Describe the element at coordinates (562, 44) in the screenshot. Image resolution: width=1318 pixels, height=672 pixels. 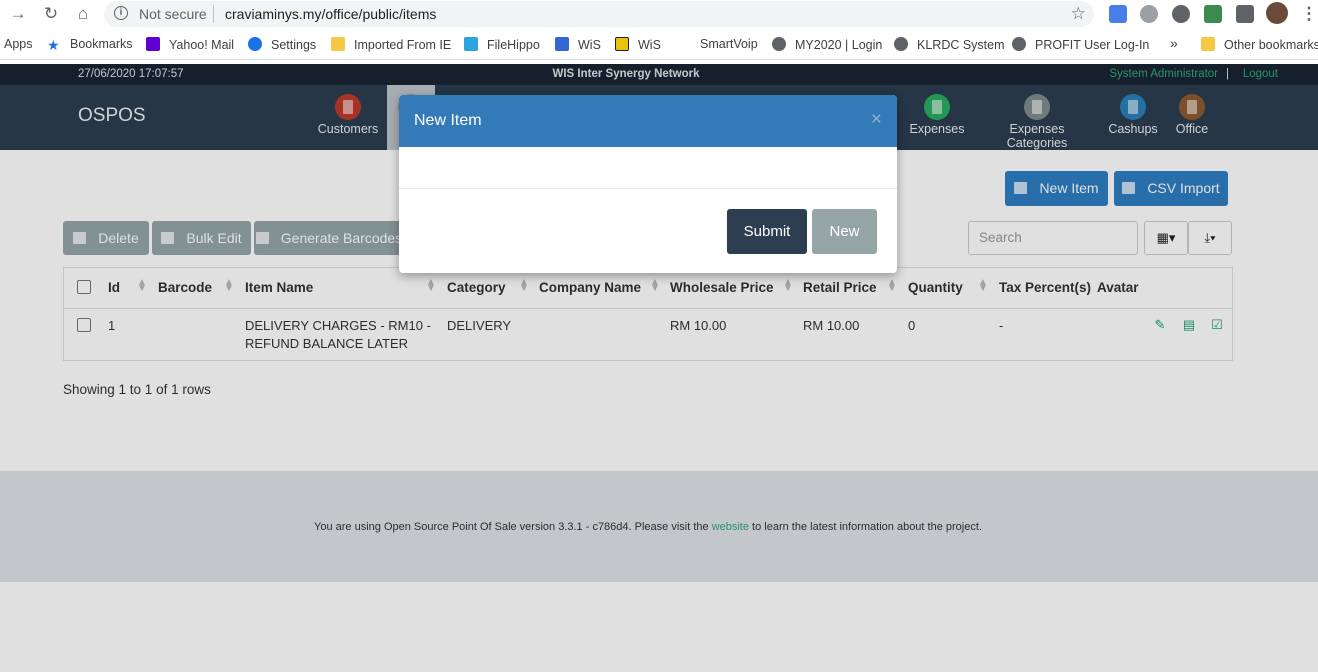
I see `calendar-icon` at that location.